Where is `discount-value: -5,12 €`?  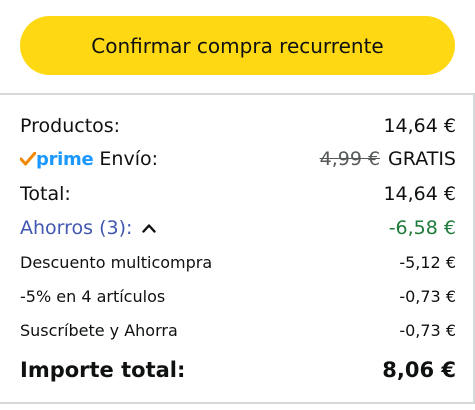 discount-value: -5,12 € is located at coordinates (427, 262).